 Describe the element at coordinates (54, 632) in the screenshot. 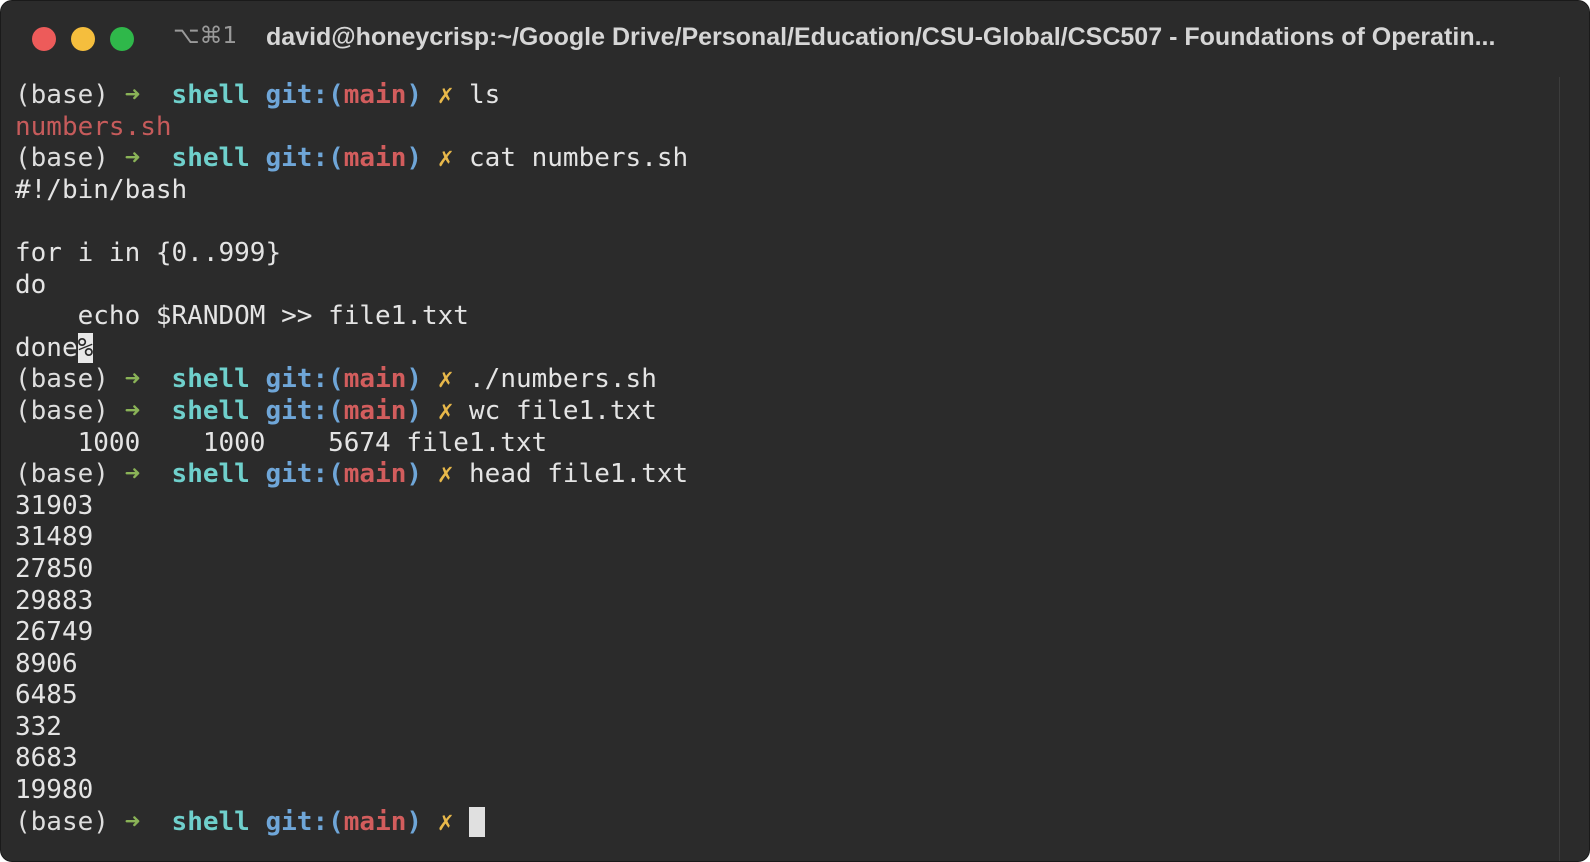

I see `output-line: 26749` at that location.